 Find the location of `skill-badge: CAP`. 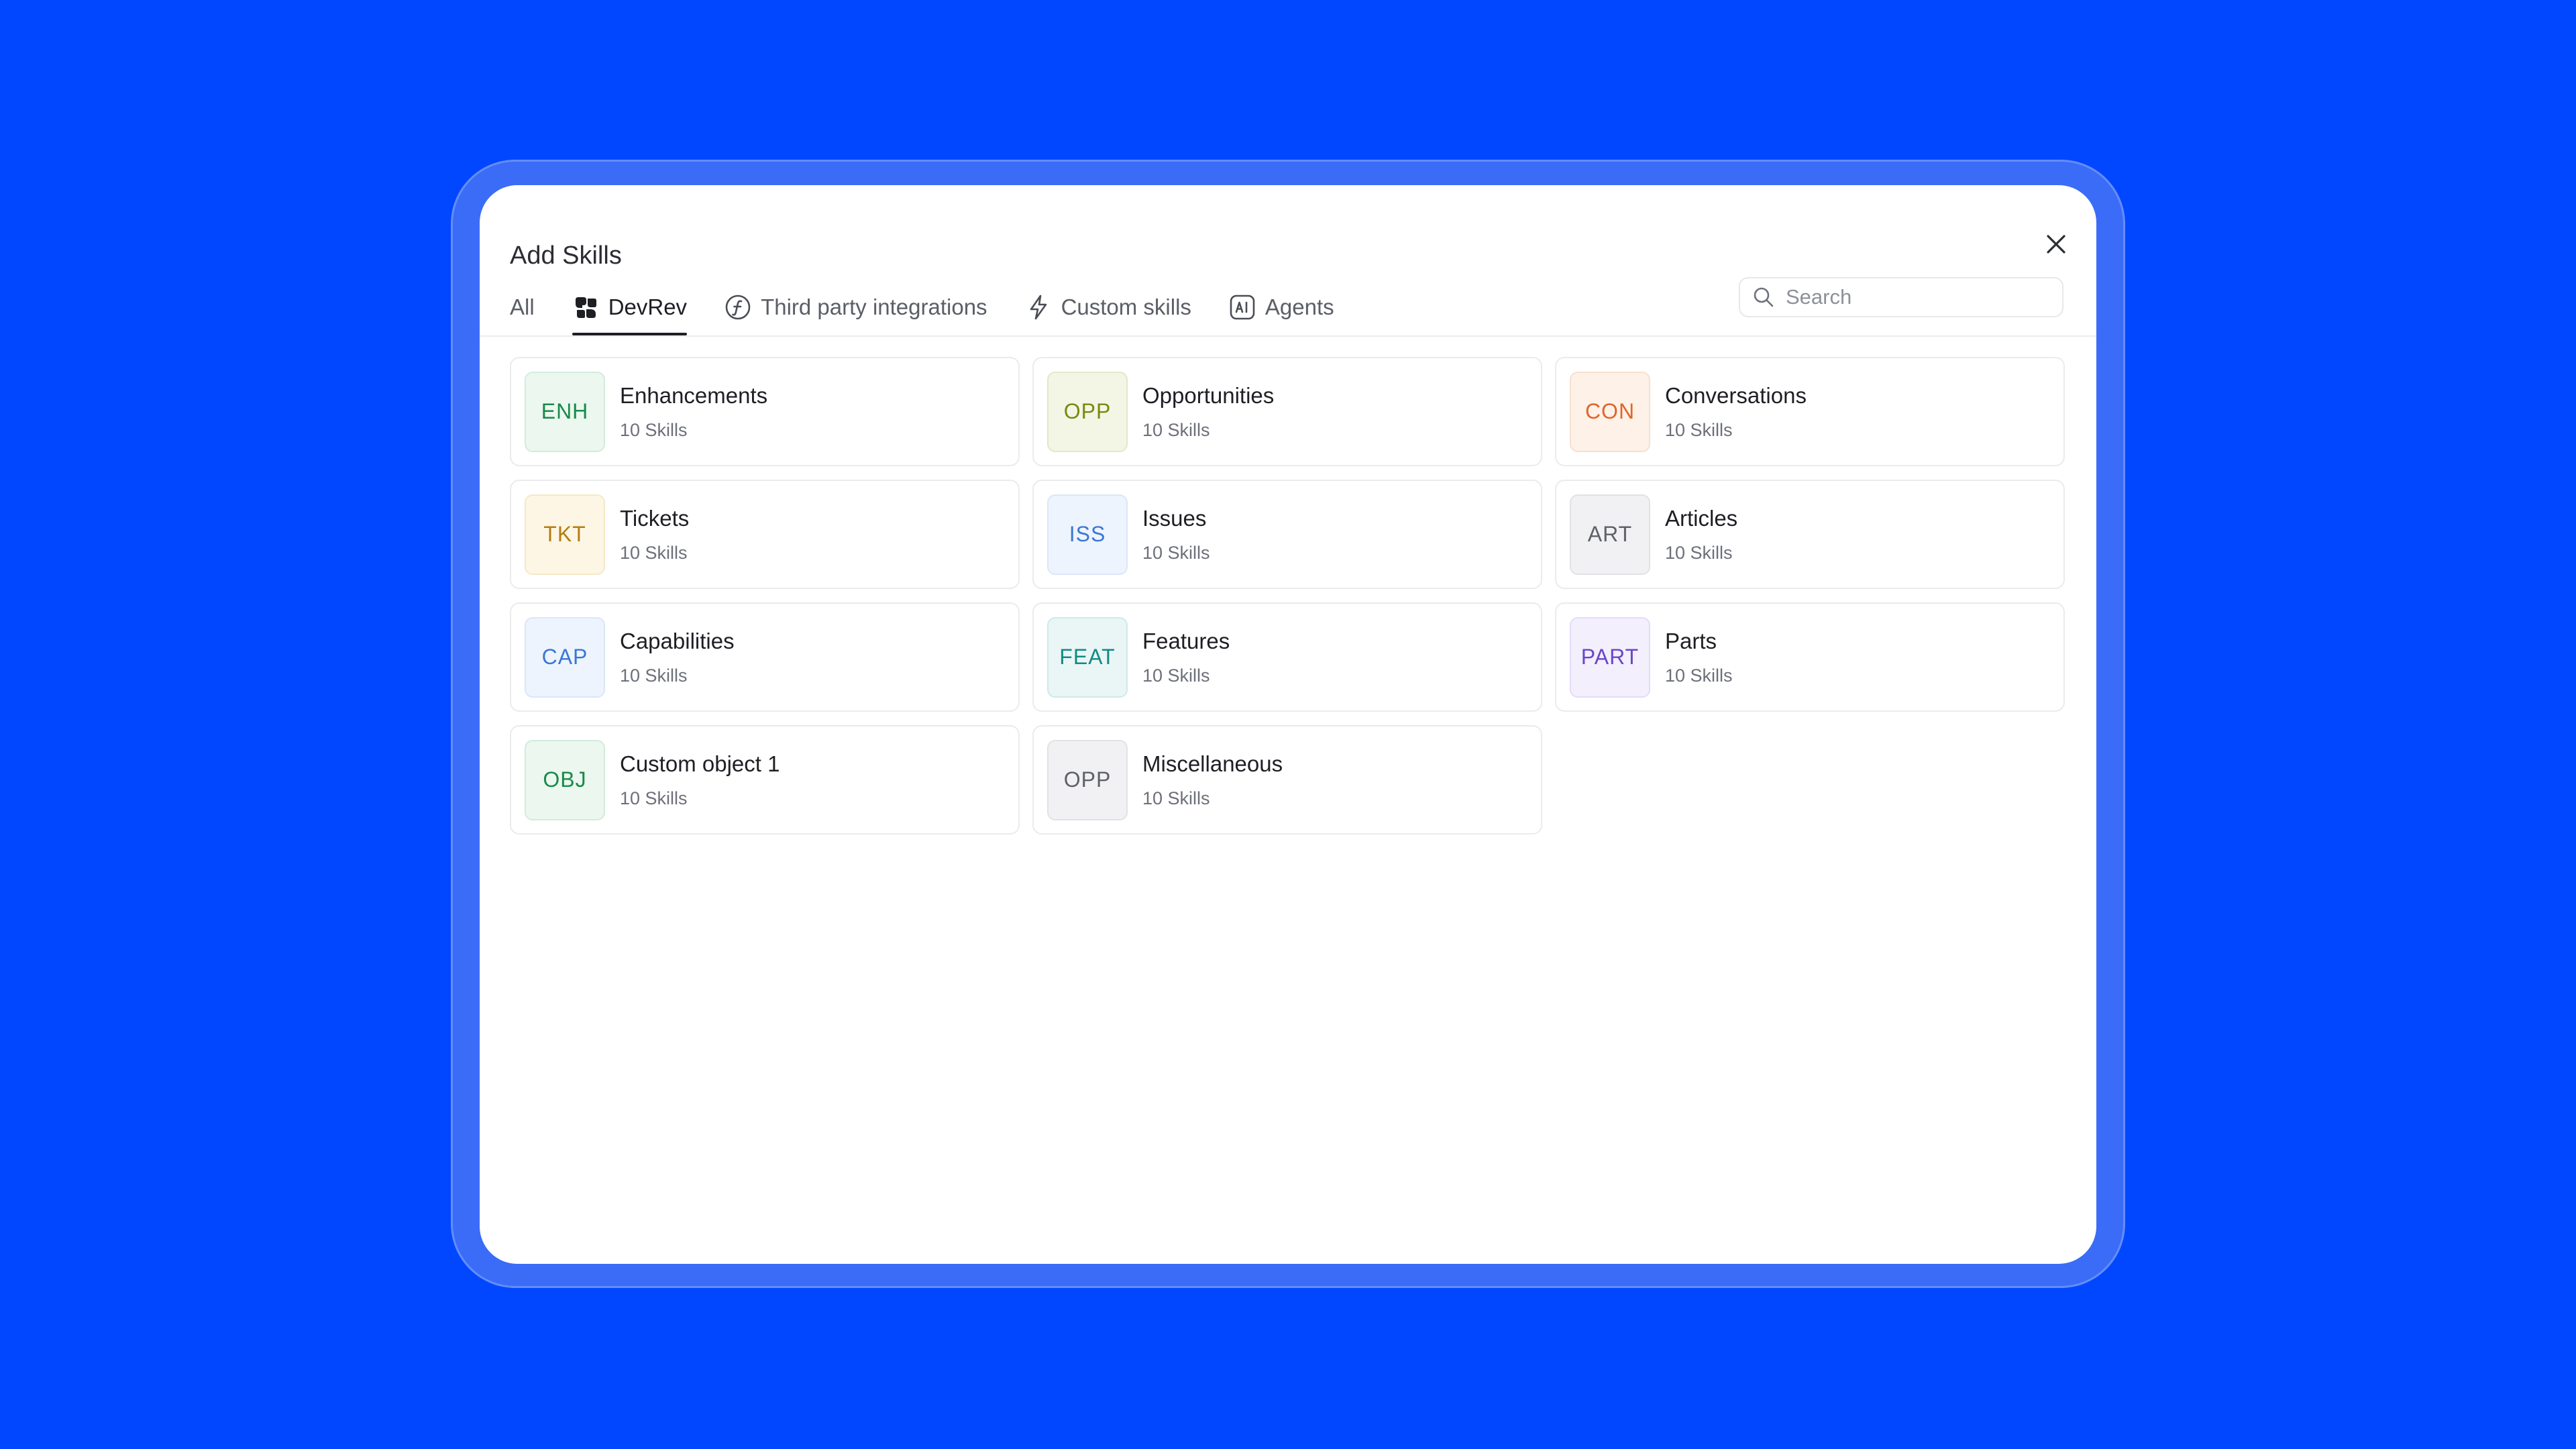

skill-badge: CAP is located at coordinates (565, 657).